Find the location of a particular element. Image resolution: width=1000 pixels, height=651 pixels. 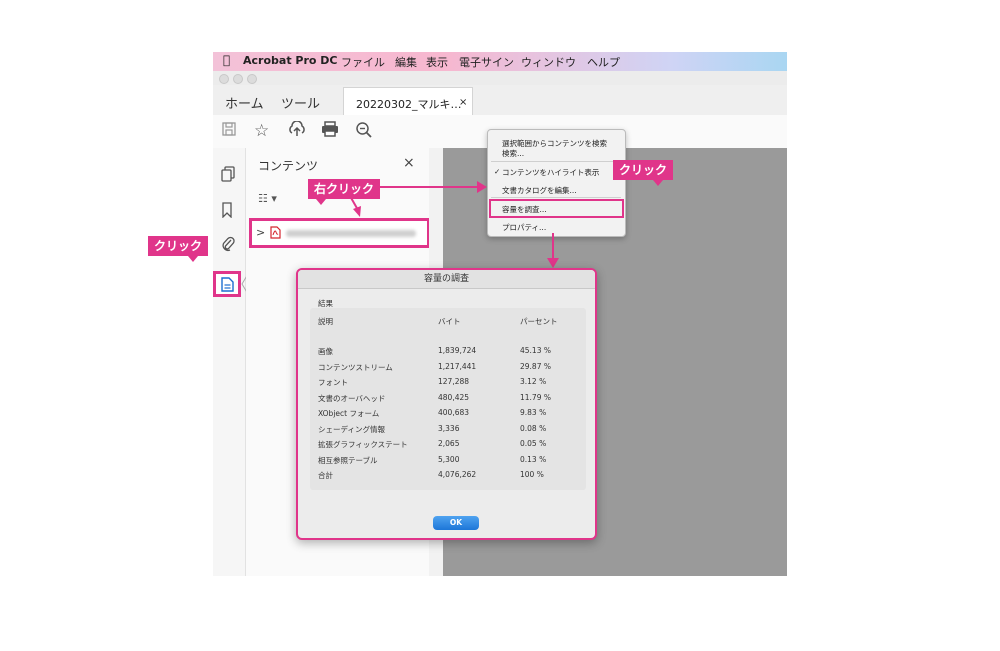

bookmark-star-icon: ☆ is located at coordinates (261, 131).